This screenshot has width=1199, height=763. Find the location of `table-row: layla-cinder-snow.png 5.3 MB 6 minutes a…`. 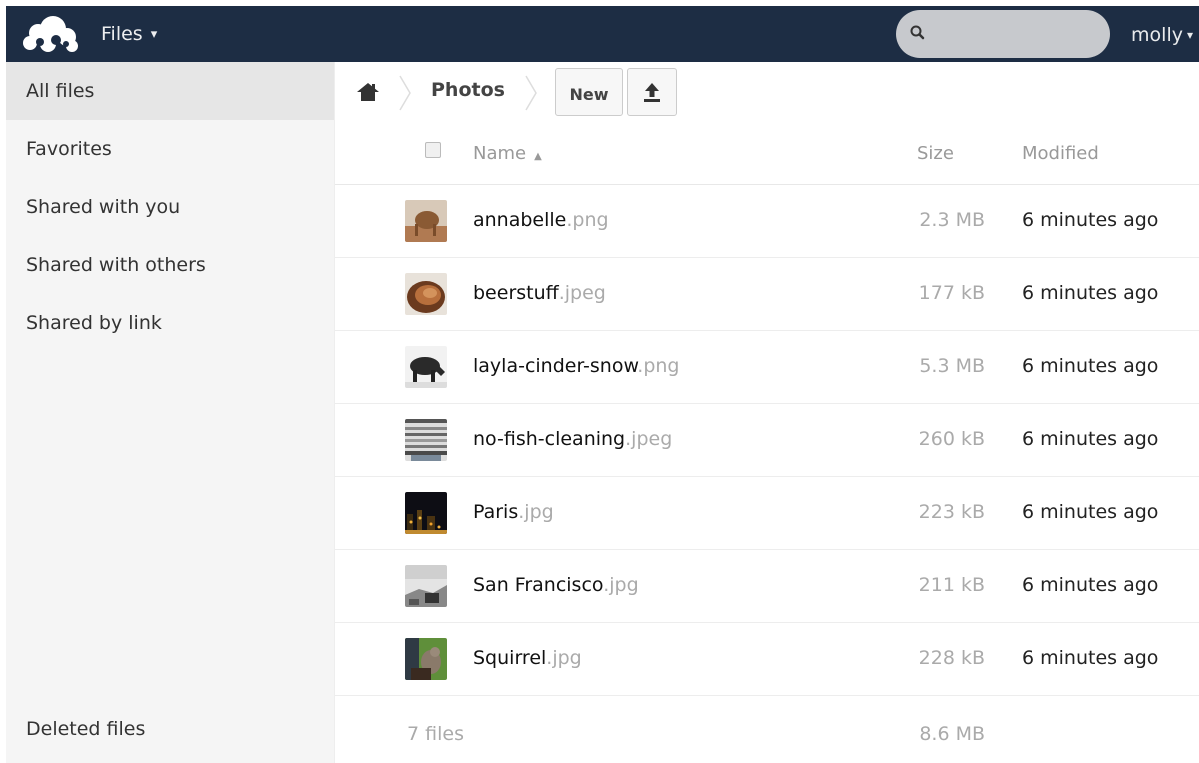

table-row: layla-cinder-snow.png 5.3 MB 6 minutes a… is located at coordinates (767, 367).